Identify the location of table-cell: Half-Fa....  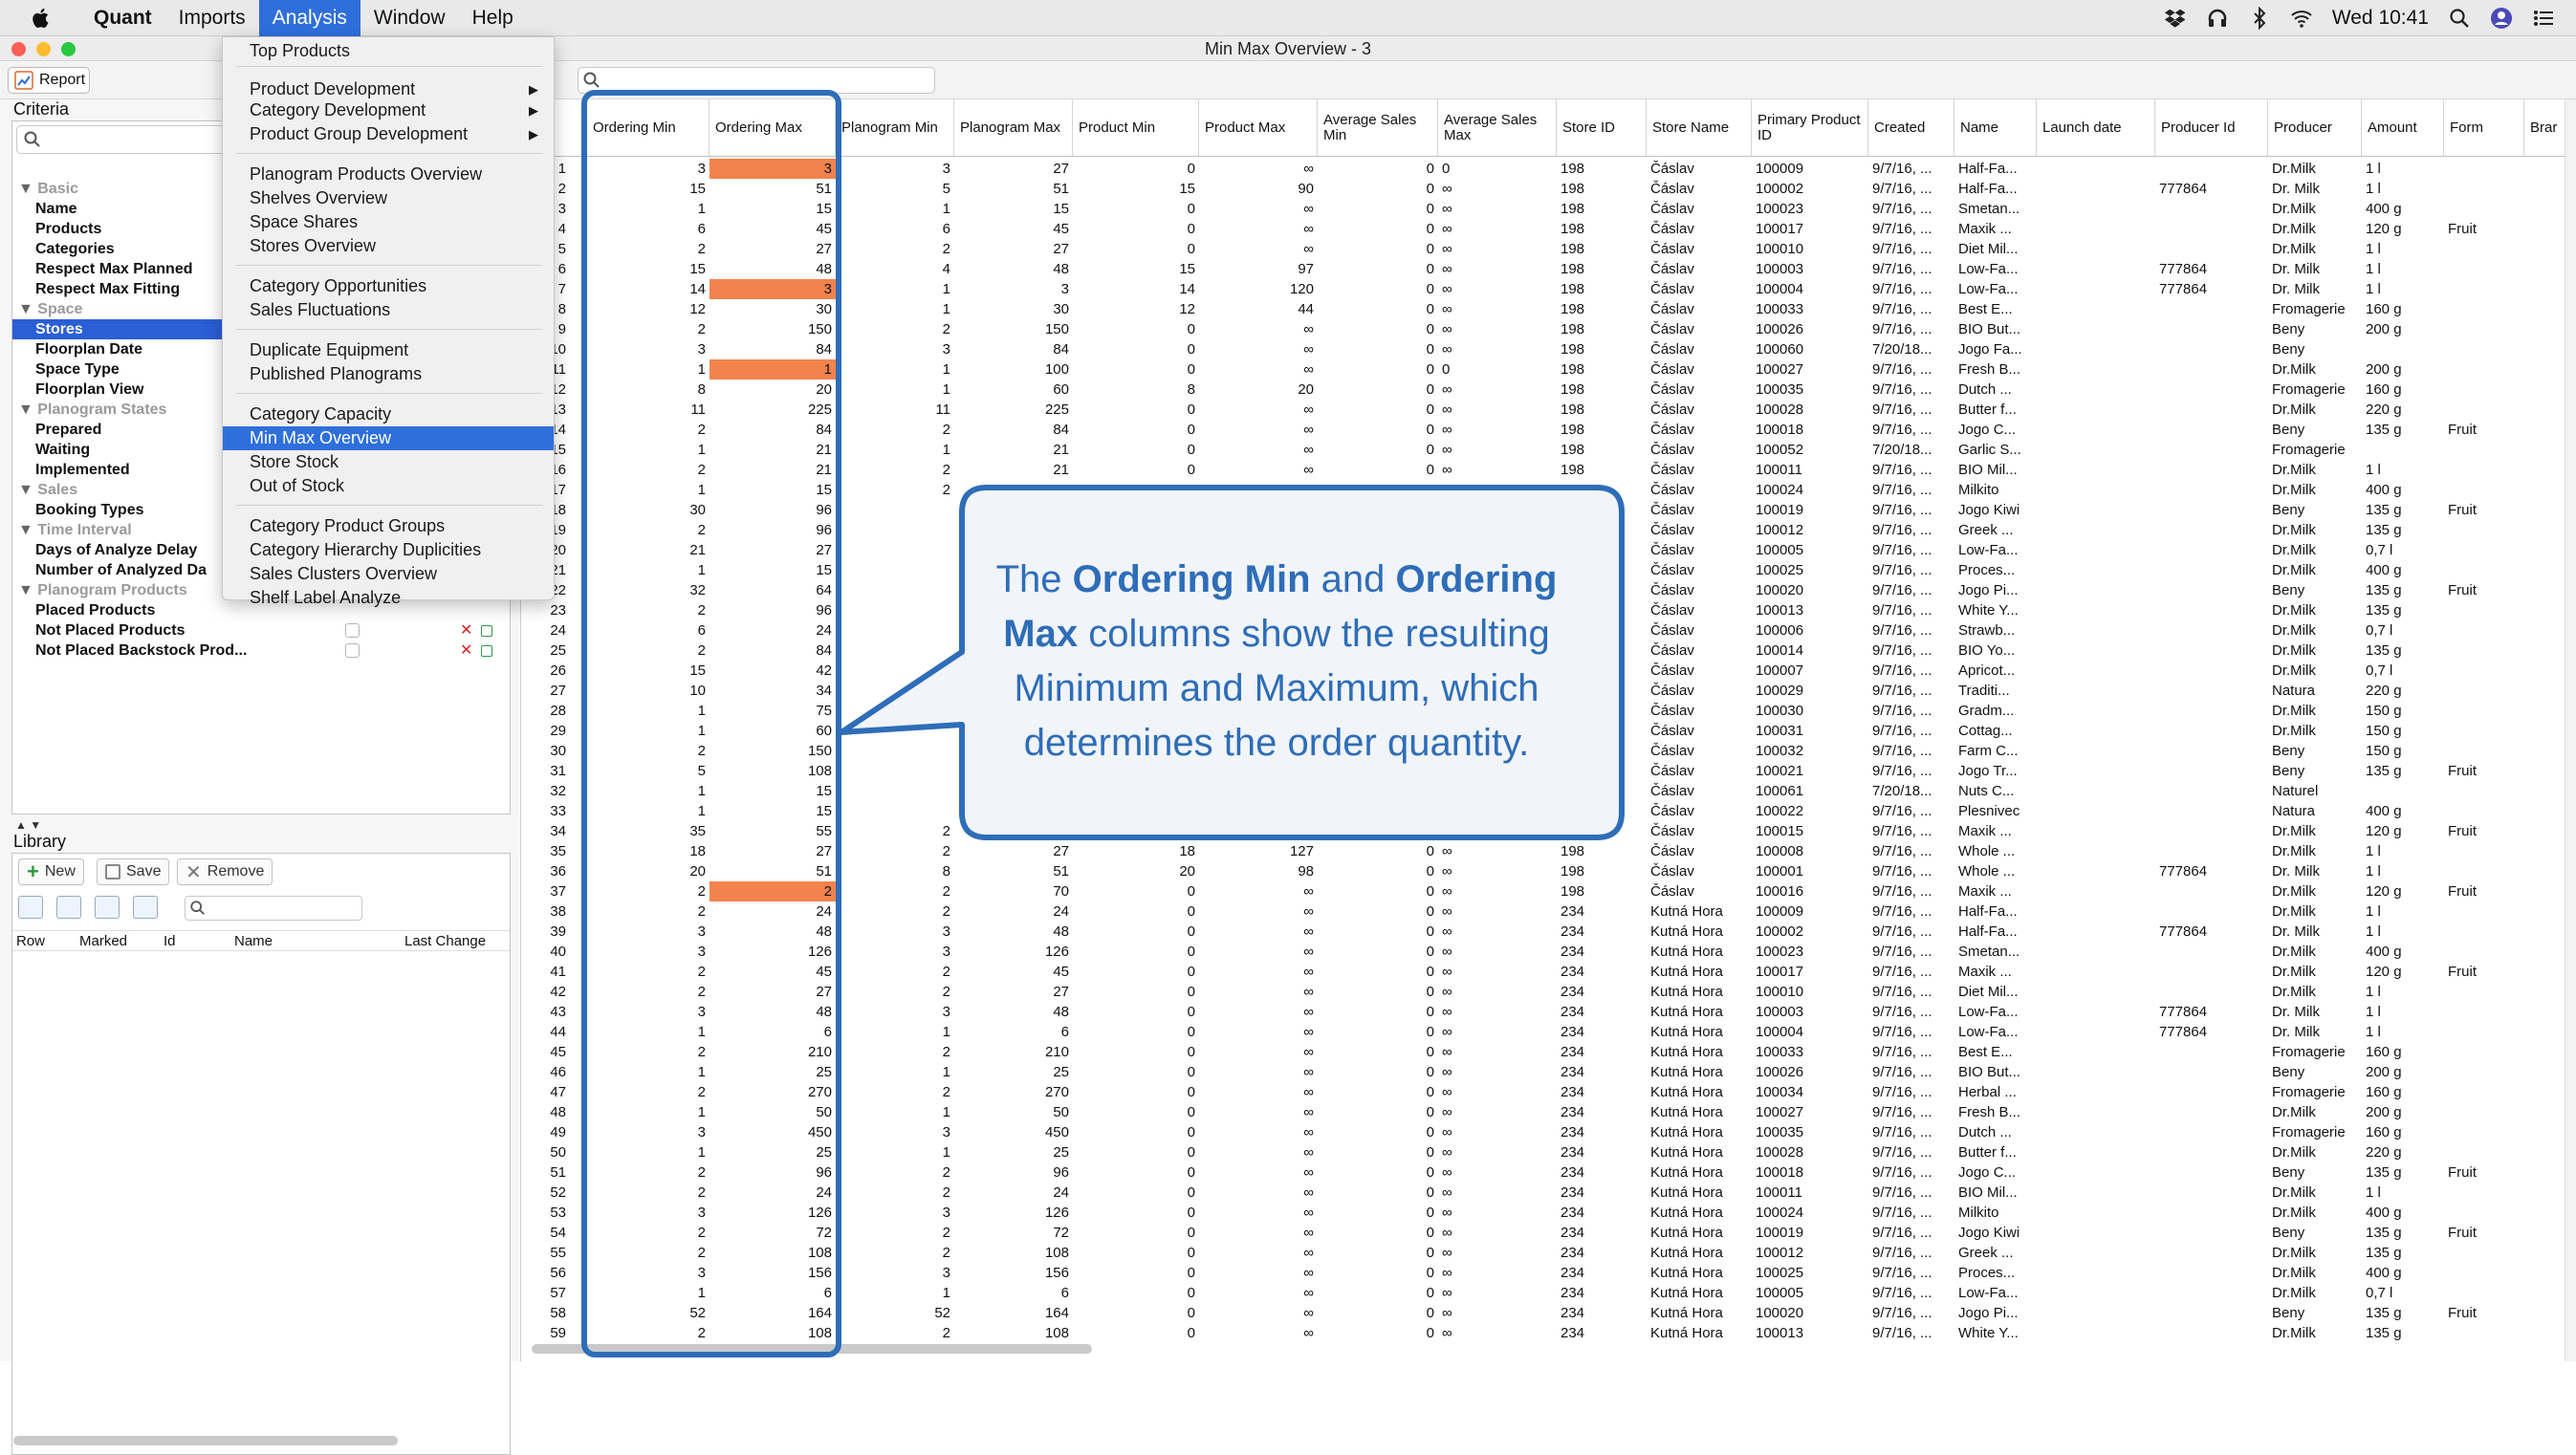
(1995, 932).